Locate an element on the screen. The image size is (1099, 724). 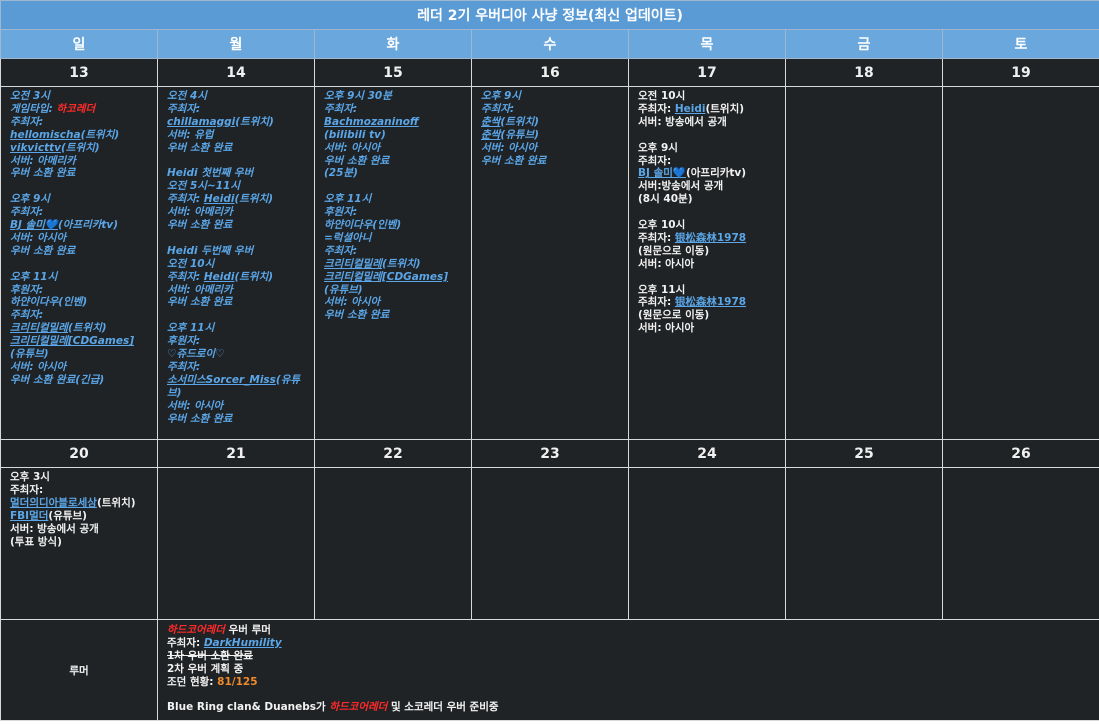
date-15: 15 is located at coordinates (393, 72).